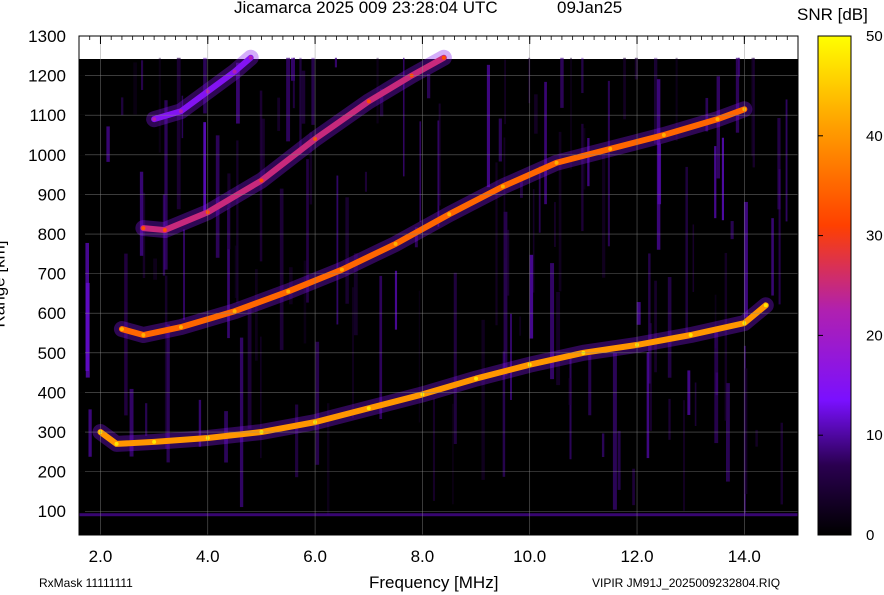 This screenshot has width=884, height=595. I want to click on colorbar-tick-label: 0, so click(870, 535).